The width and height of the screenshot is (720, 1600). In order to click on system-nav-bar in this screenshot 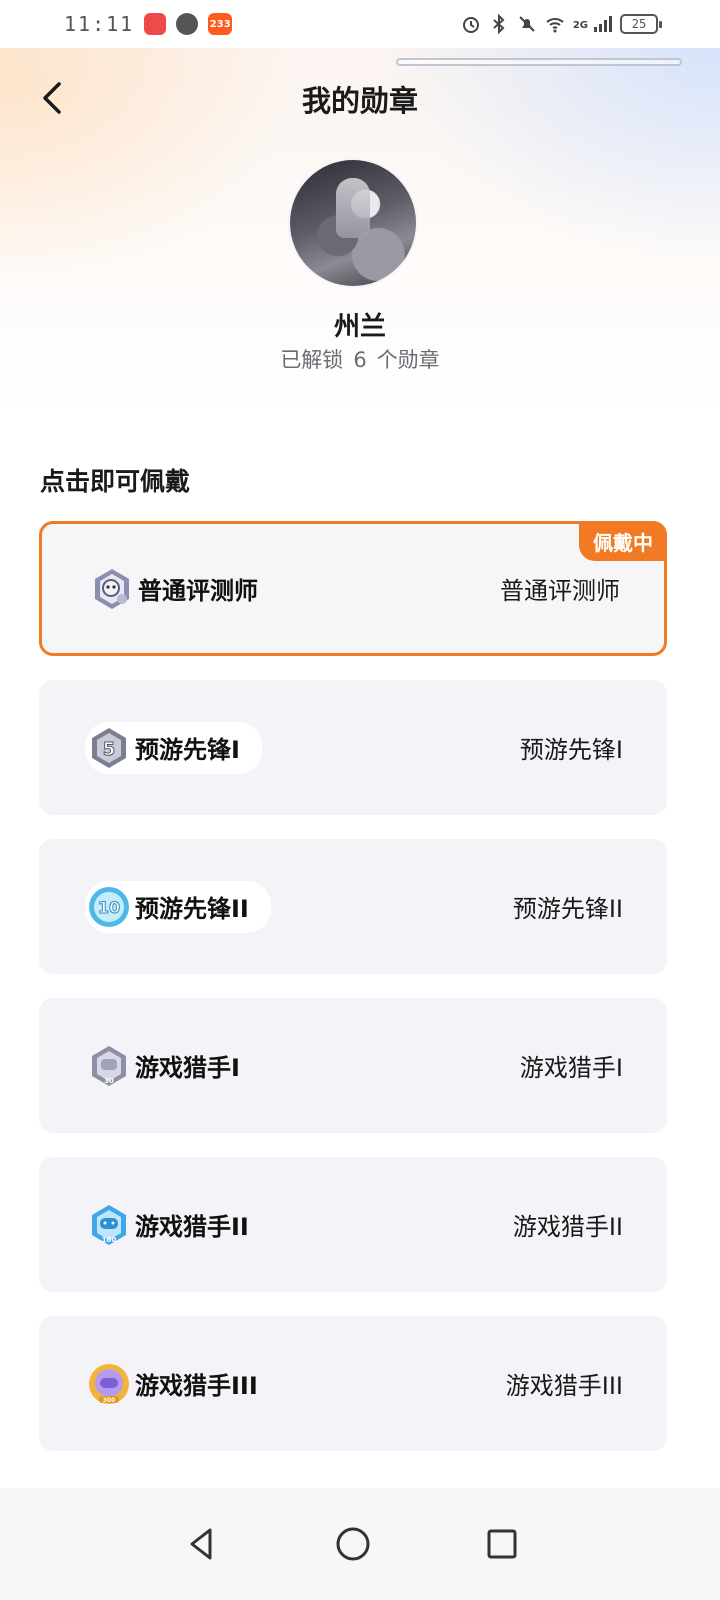, I will do `click(360, 1544)`.